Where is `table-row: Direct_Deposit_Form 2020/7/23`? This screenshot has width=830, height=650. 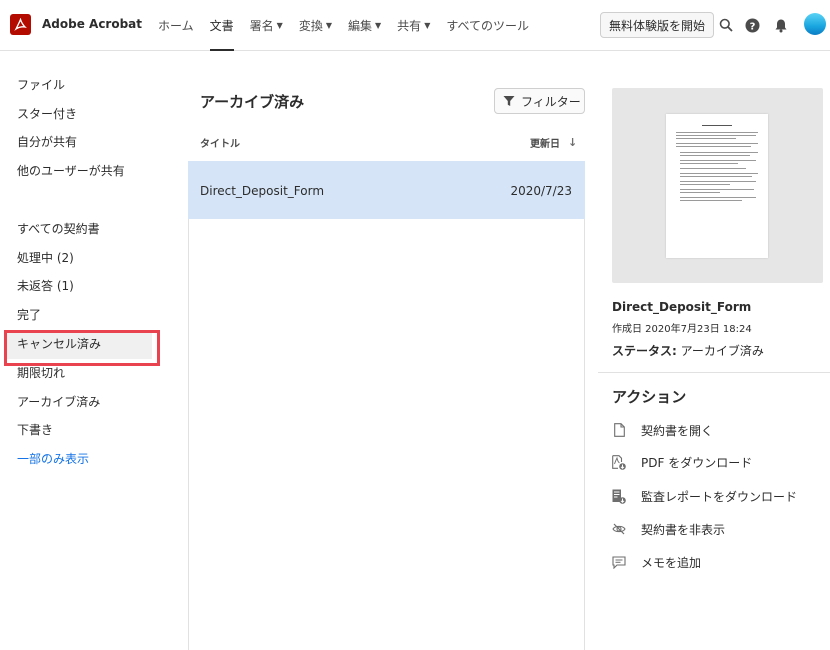 table-row: Direct_Deposit_Form 2020/7/23 is located at coordinates (386, 190).